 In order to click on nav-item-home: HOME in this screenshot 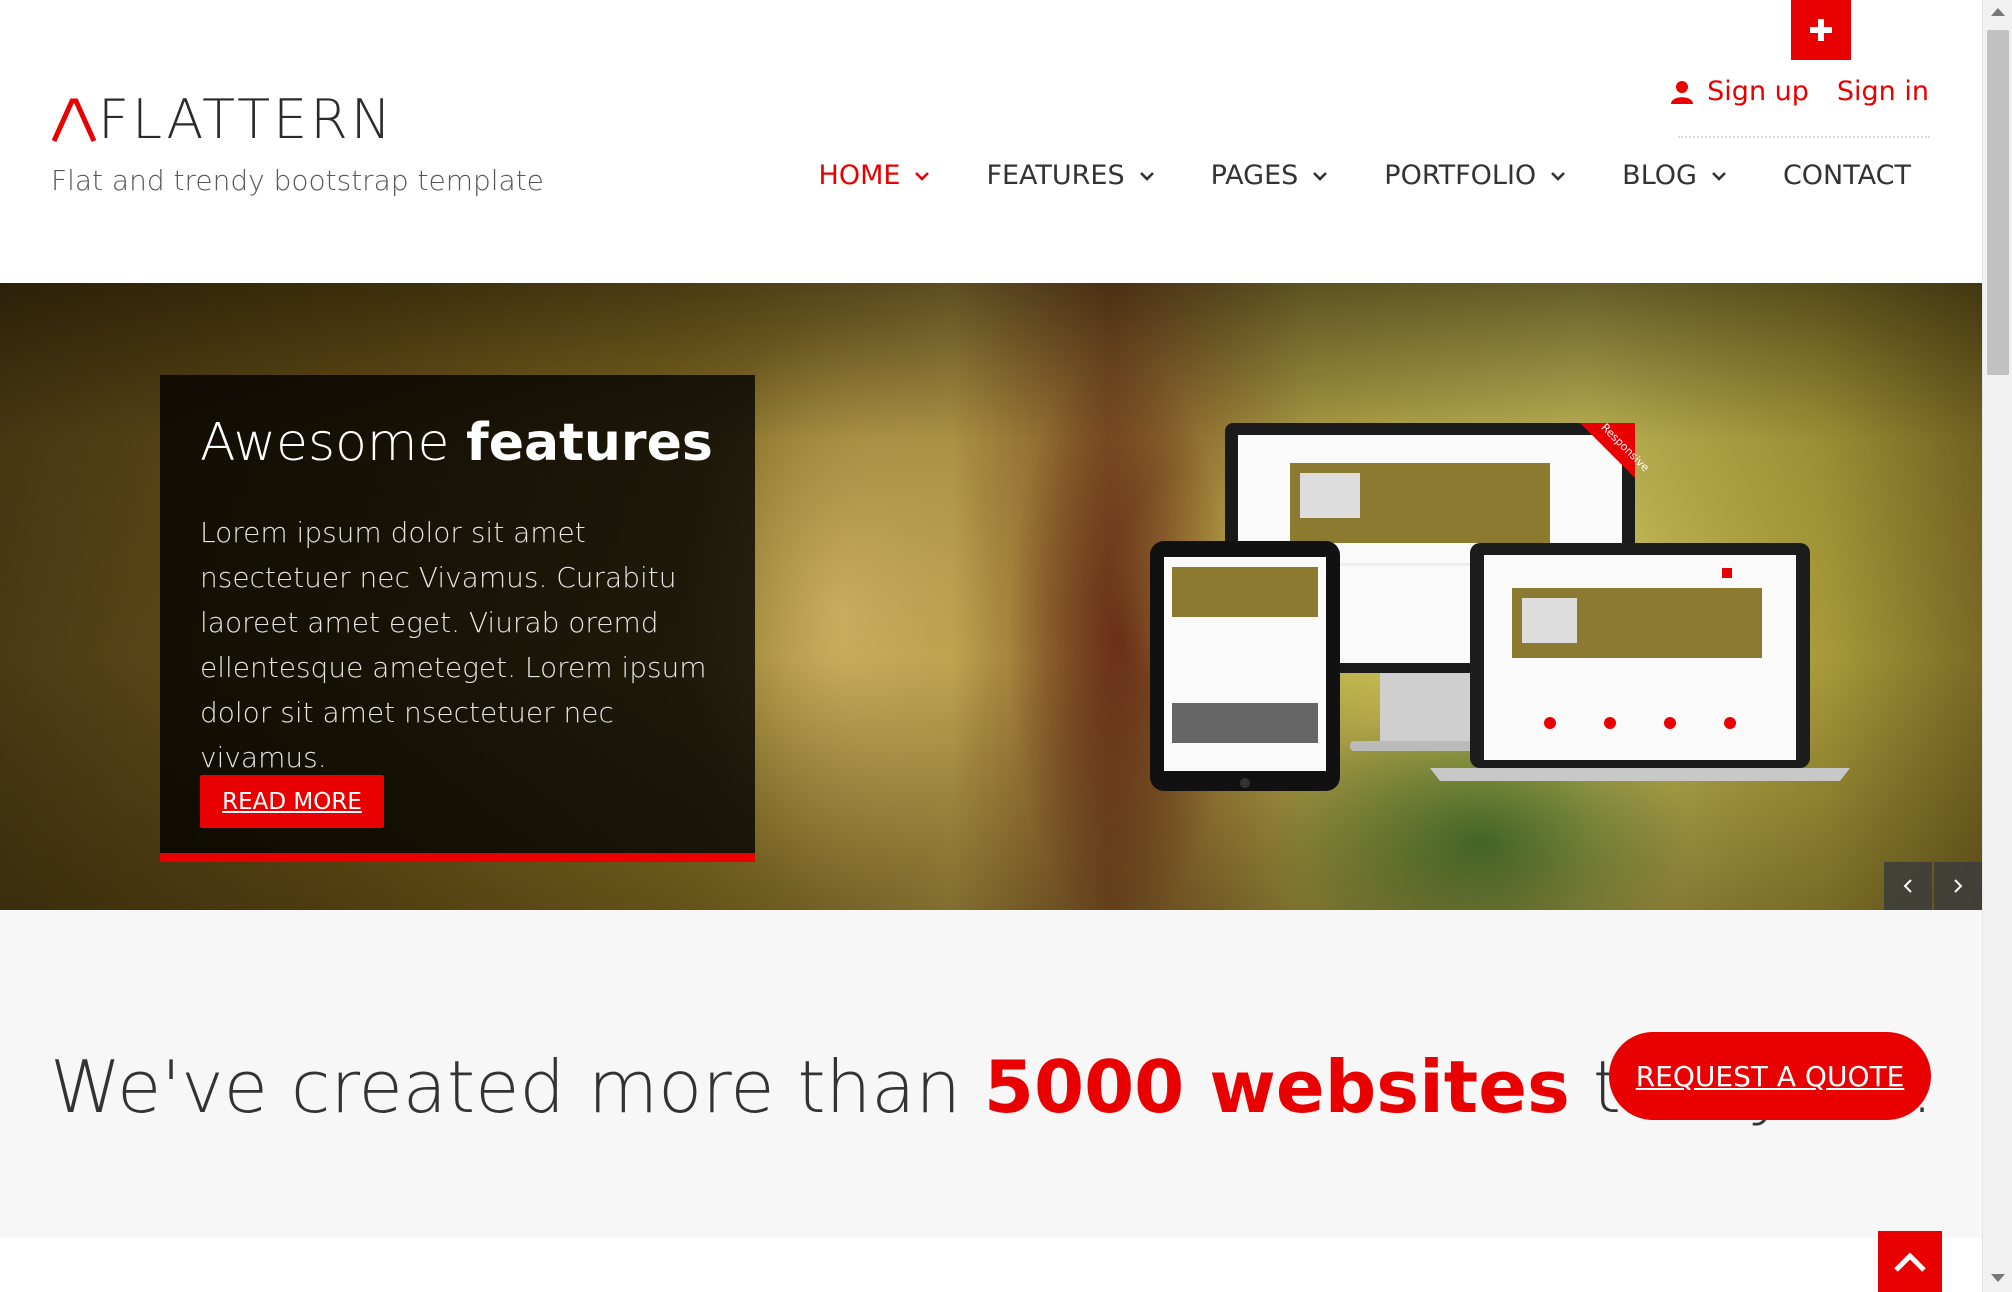, I will do `click(875, 175)`.